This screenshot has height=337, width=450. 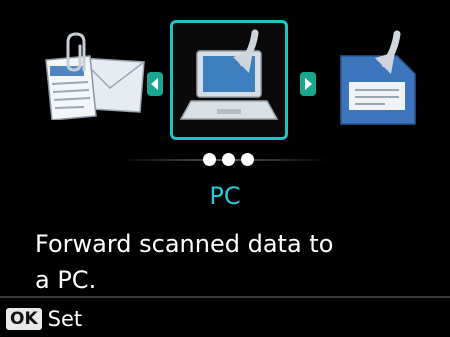 What do you see at coordinates (24, 319) in the screenshot?
I see `ok-button-key: OK` at bounding box center [24, 319].